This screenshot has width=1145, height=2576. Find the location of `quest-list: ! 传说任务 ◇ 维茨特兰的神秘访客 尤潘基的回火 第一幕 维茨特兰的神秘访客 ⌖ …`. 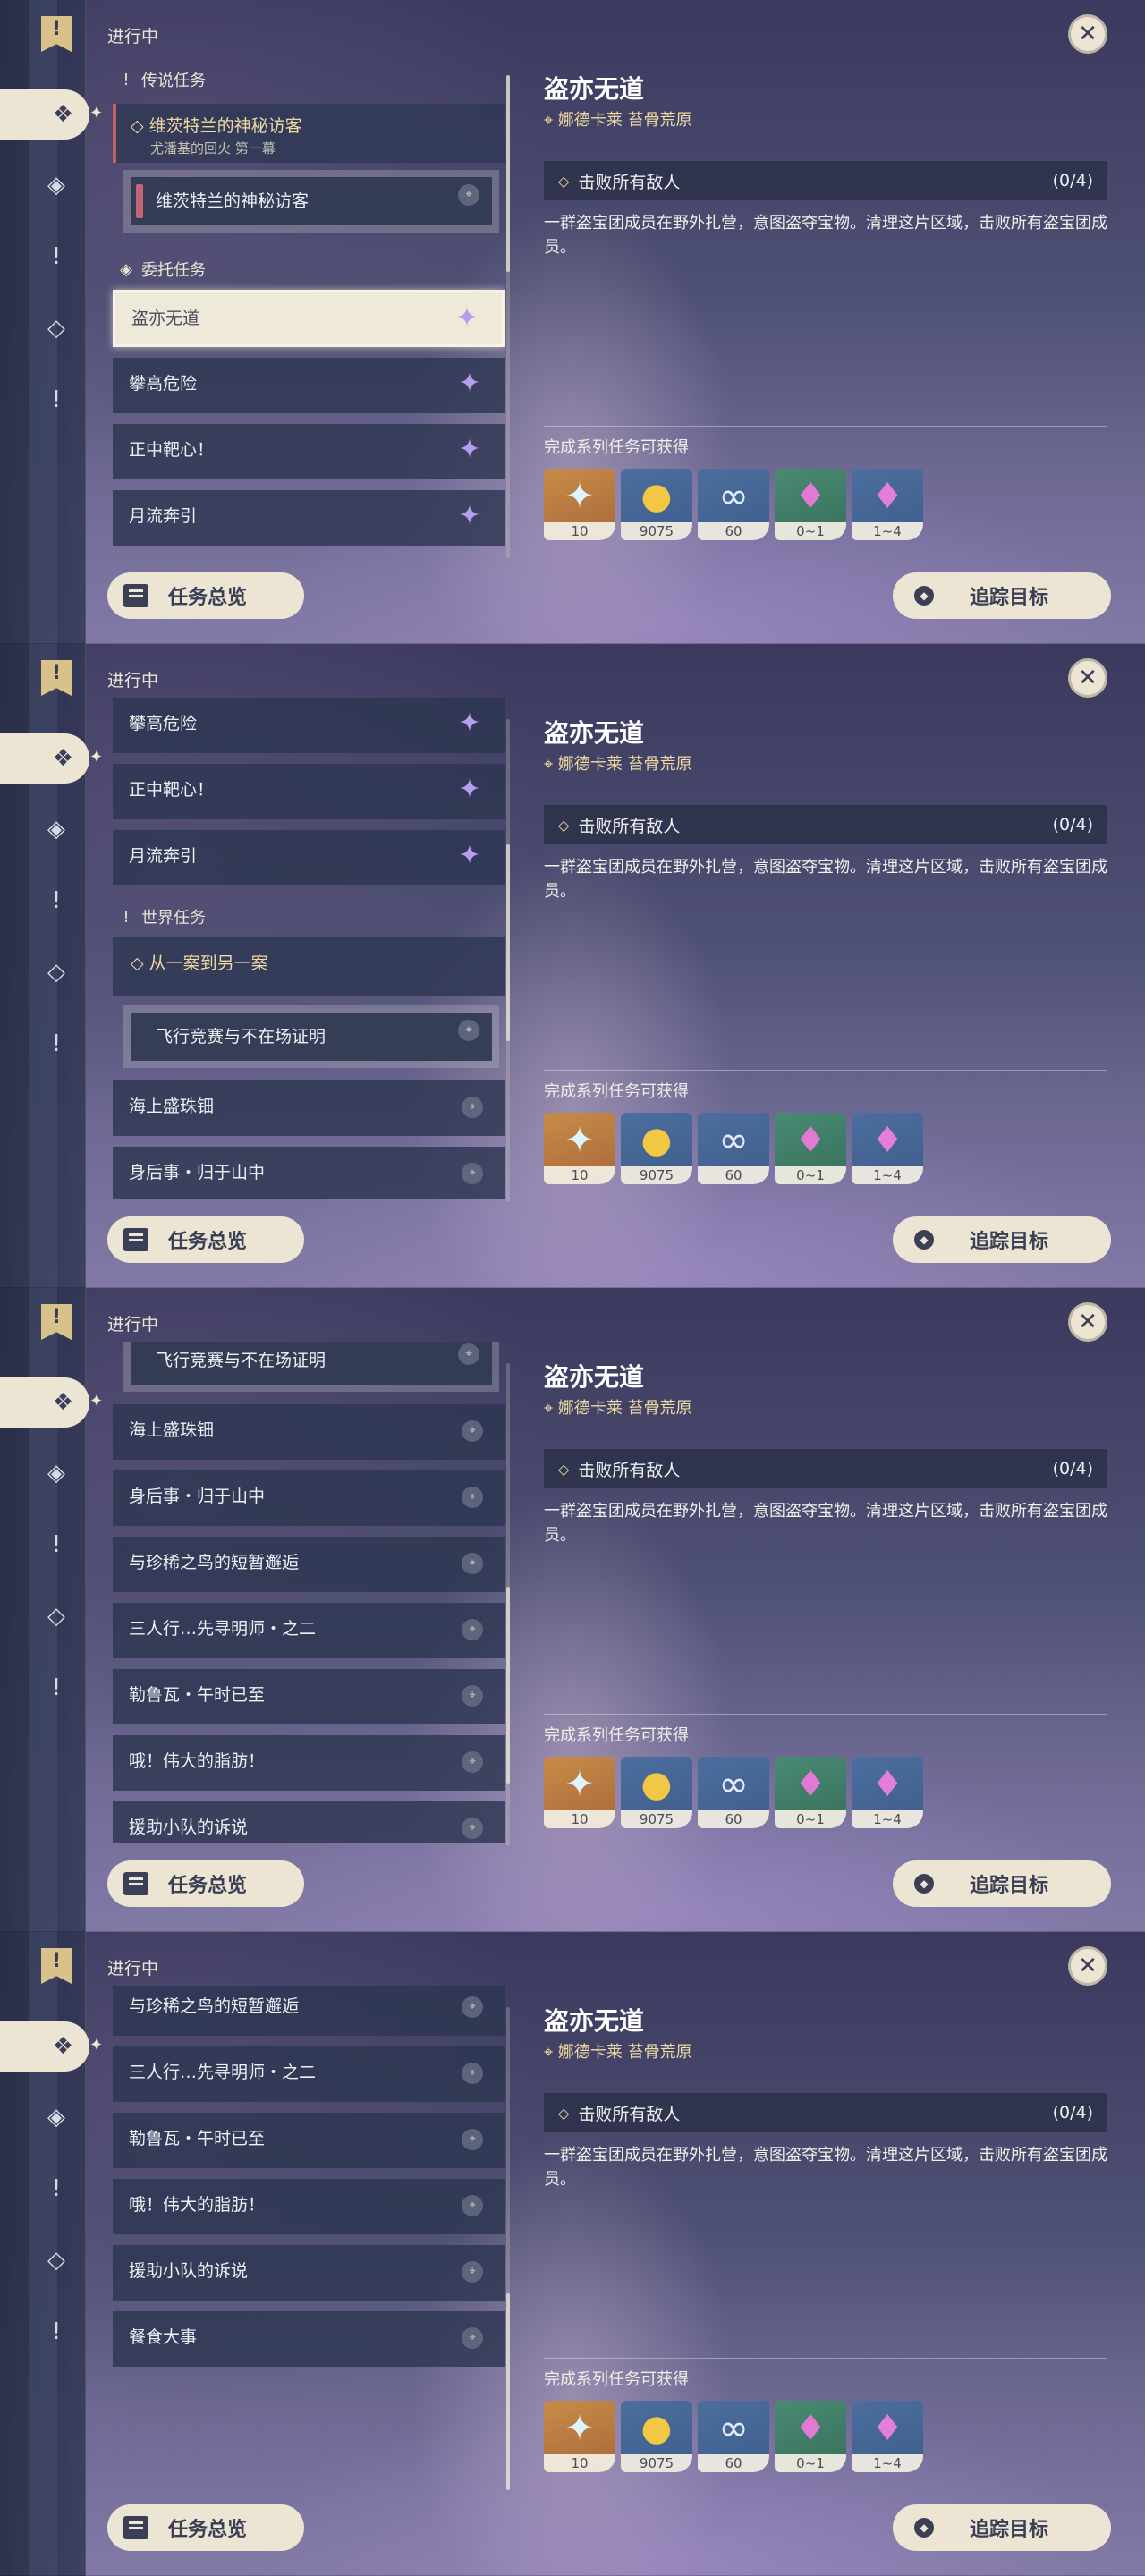

quest-list: ! 传说任务 ◇ 维茨特兰的神秘访客 尤潘基的回火 第一幕 维茨特兰的神秘访客 ⌖ … is located at coordinates (305, 304).